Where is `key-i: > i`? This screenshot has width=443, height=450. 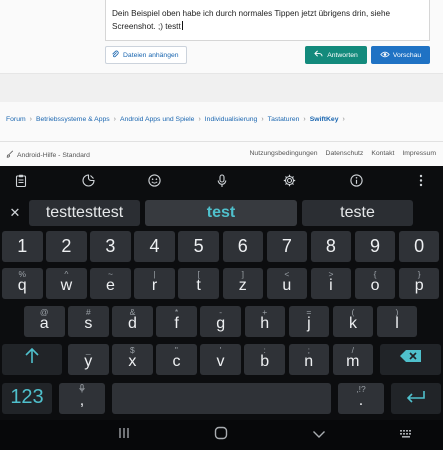 key-i: > i is located at coordinates (331, 283).